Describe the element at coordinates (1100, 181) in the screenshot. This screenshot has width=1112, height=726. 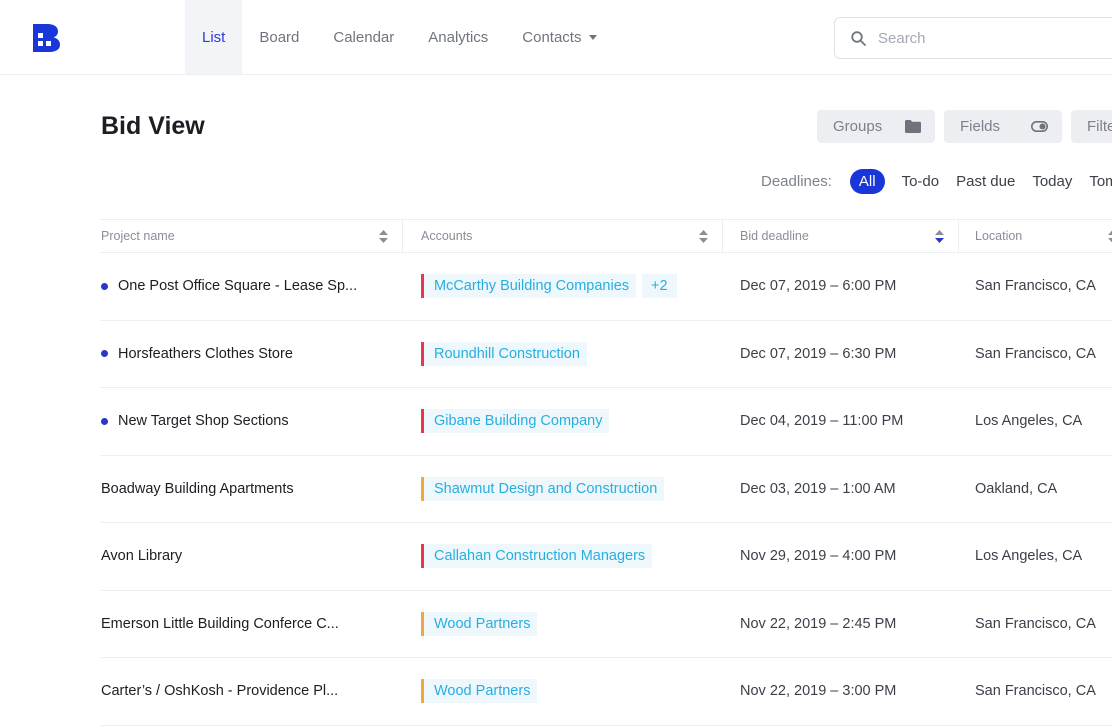
I see `deadline-filter-tomorrow: Tomorrow` at that location.